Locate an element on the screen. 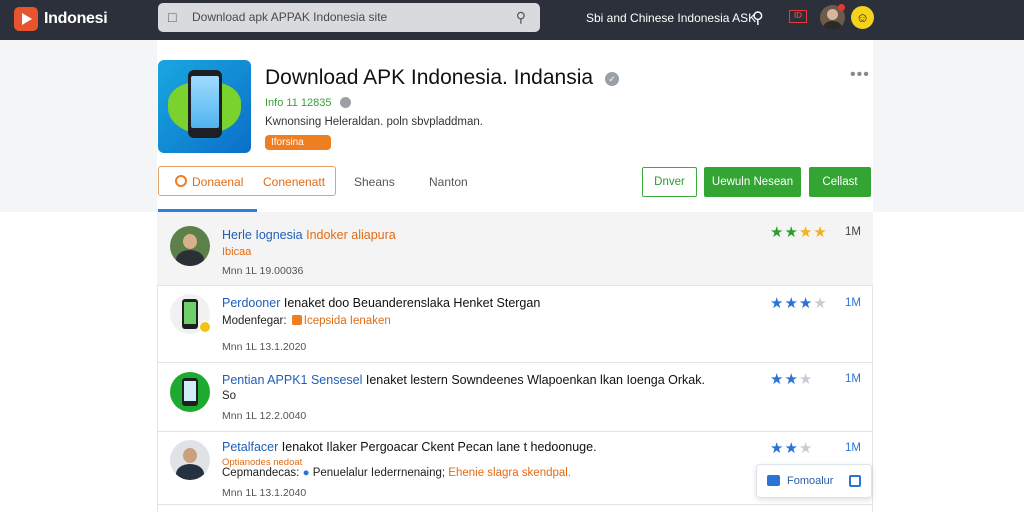  tab-nanton: Nanton is located at coordinates (448, 182).